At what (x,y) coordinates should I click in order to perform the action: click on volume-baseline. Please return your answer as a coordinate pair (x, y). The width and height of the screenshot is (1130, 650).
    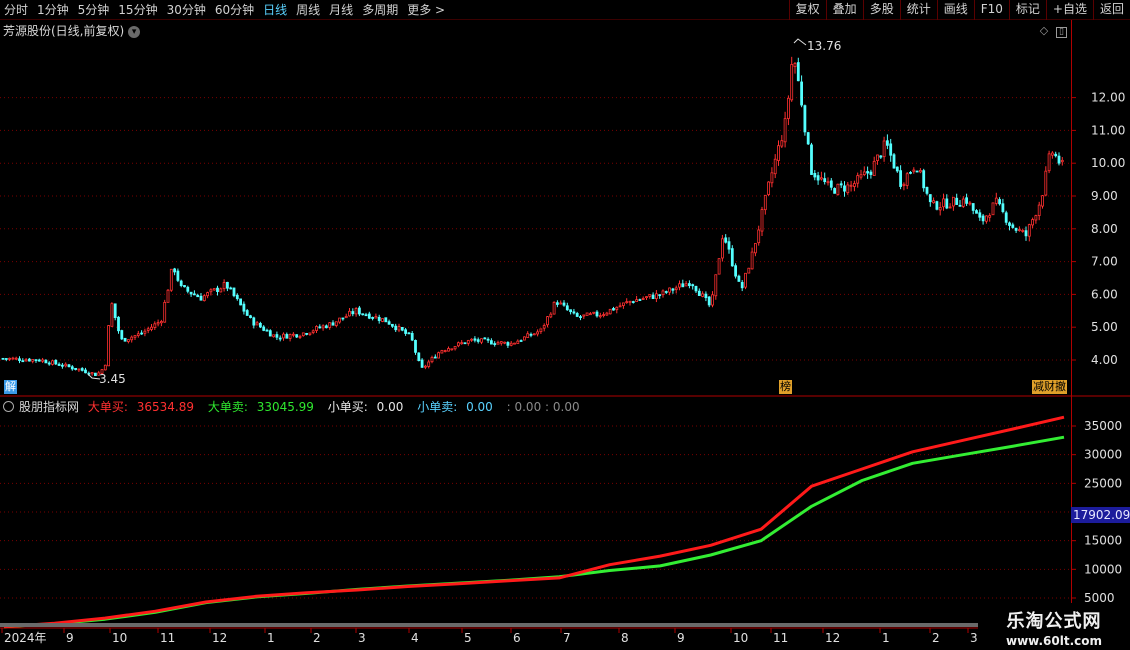
    Looking at the image, I should click on (489, 625).